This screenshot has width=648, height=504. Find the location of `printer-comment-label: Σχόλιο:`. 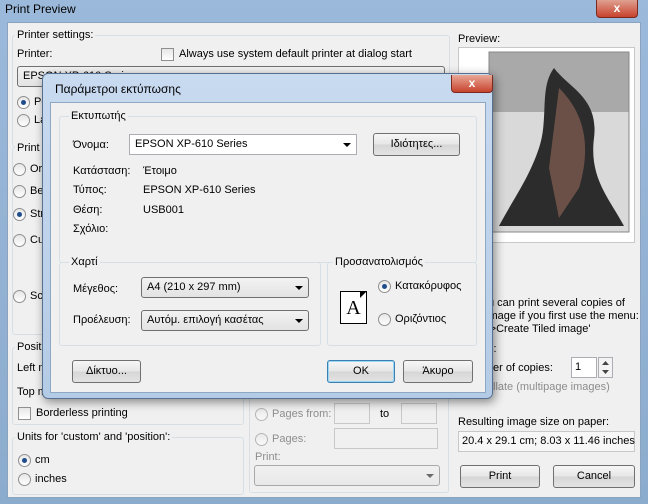

printer-comment-label: Σχόλιο: is located at coordinates (91, 229).